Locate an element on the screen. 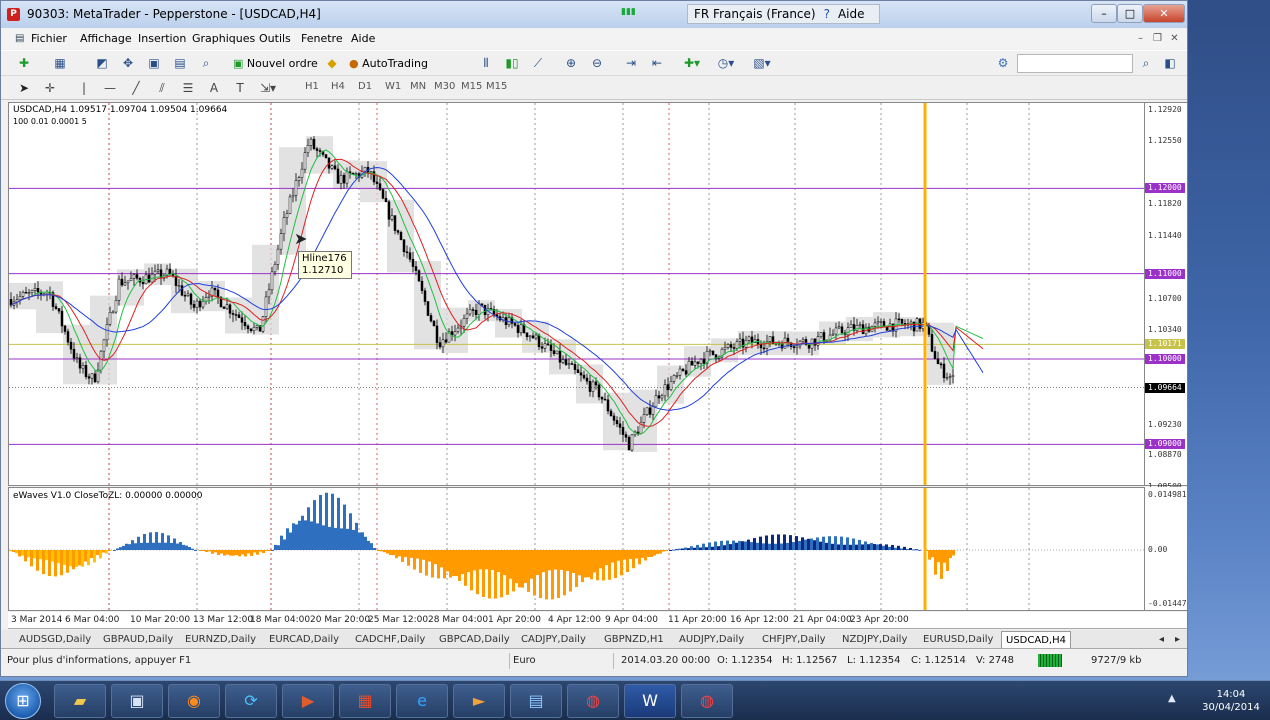 Image resolution: width=1270 pixels, height=720 pixels. arrows-icon: ⇲▾ is located at coordinates (268, 88).